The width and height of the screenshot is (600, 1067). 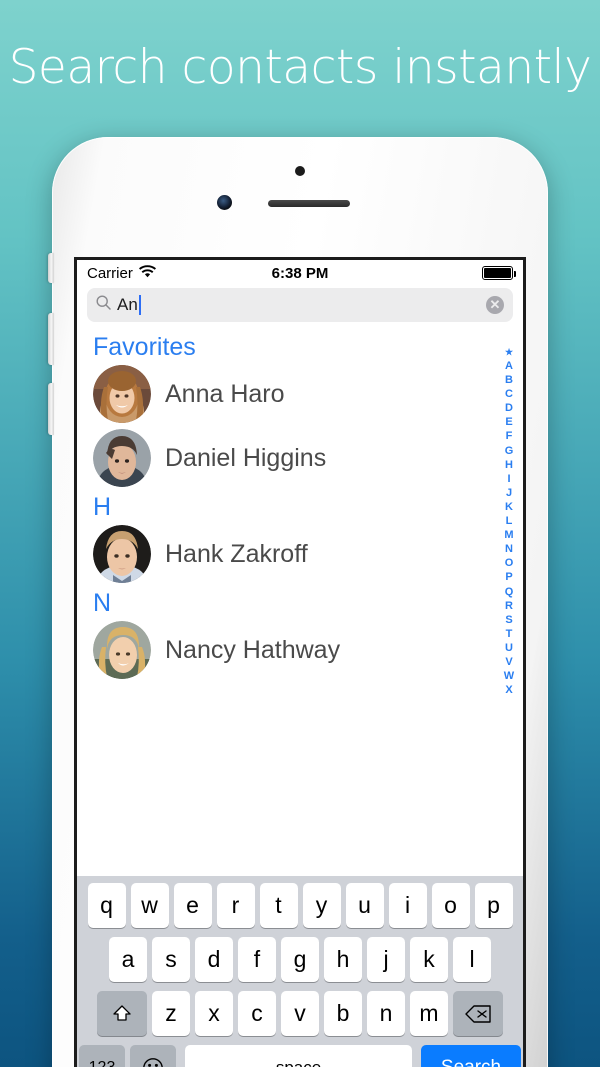 What do you see at coordinates (509, 676) in the screenshot?
I see `index-item-w: W` at bounding box center [509, 676].